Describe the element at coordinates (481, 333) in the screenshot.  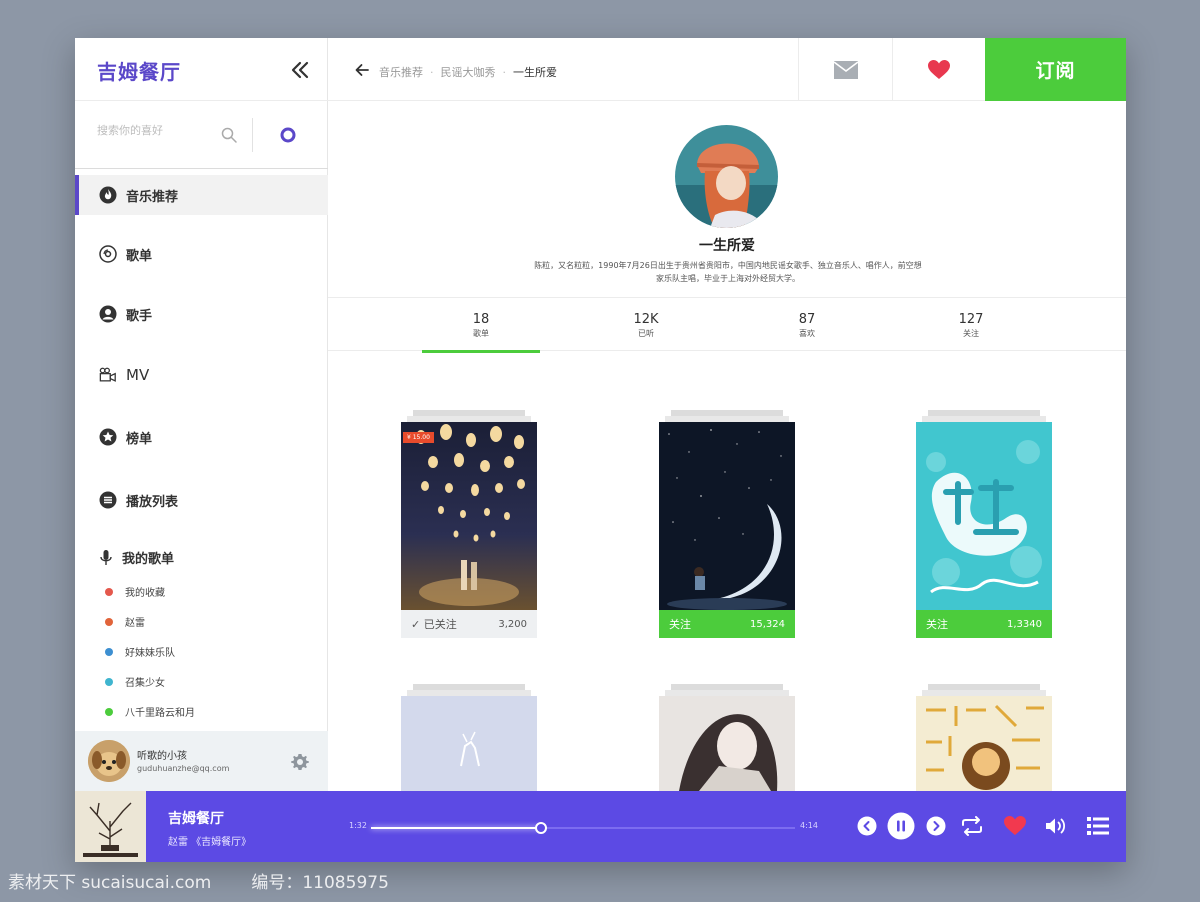
I see `stat-caption: 歌单` at that location.